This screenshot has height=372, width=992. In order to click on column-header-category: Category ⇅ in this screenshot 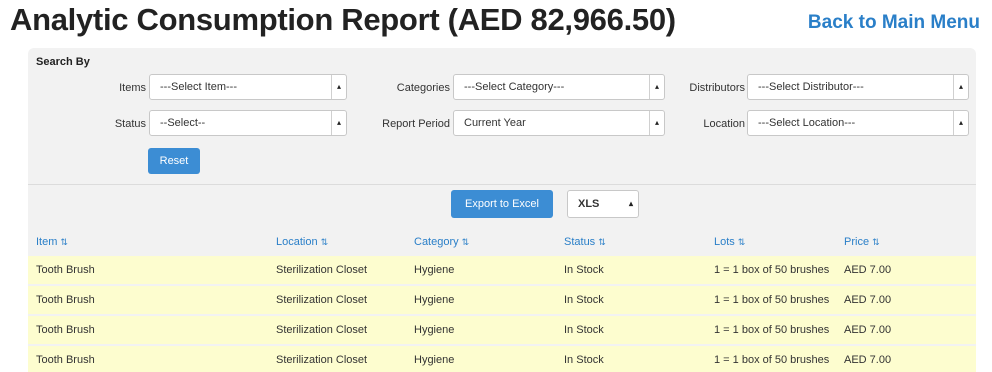, I will do `click(441, 242)`.